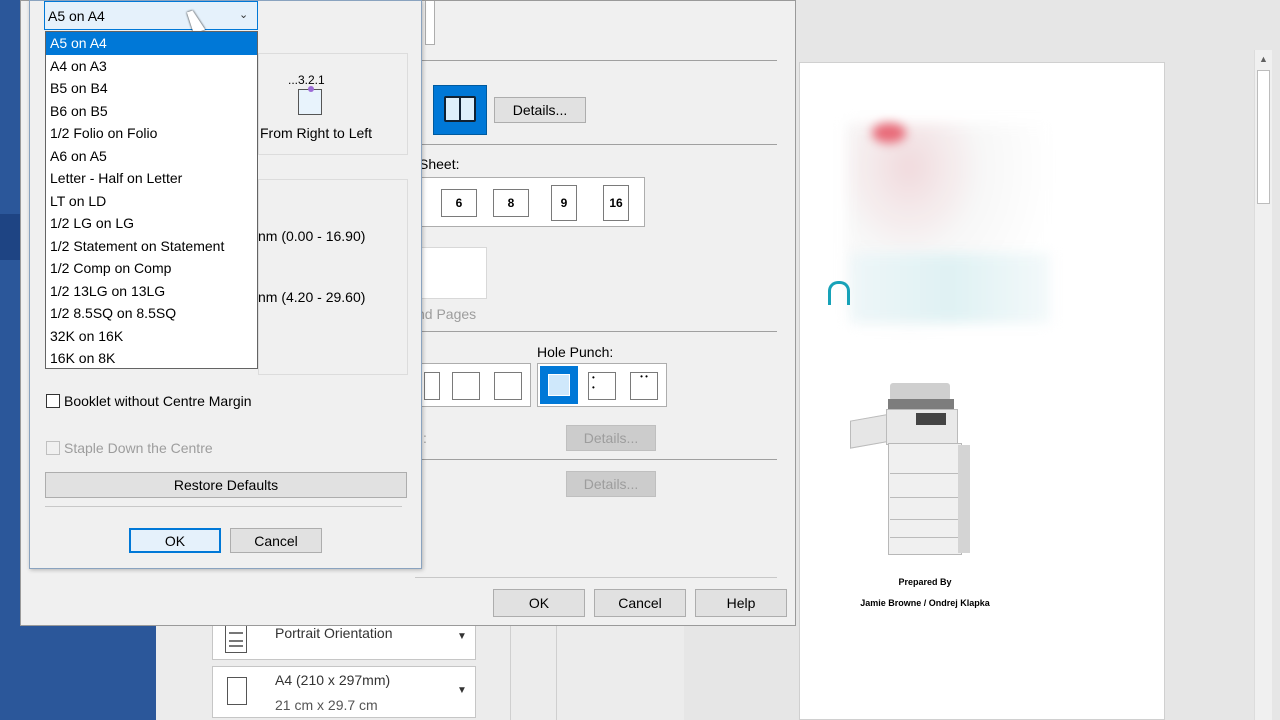 The height and width of the screenshot is (720, 1280). I want to click on margin-range-2: nm (4.20 - 29.60), so click(312, 297).